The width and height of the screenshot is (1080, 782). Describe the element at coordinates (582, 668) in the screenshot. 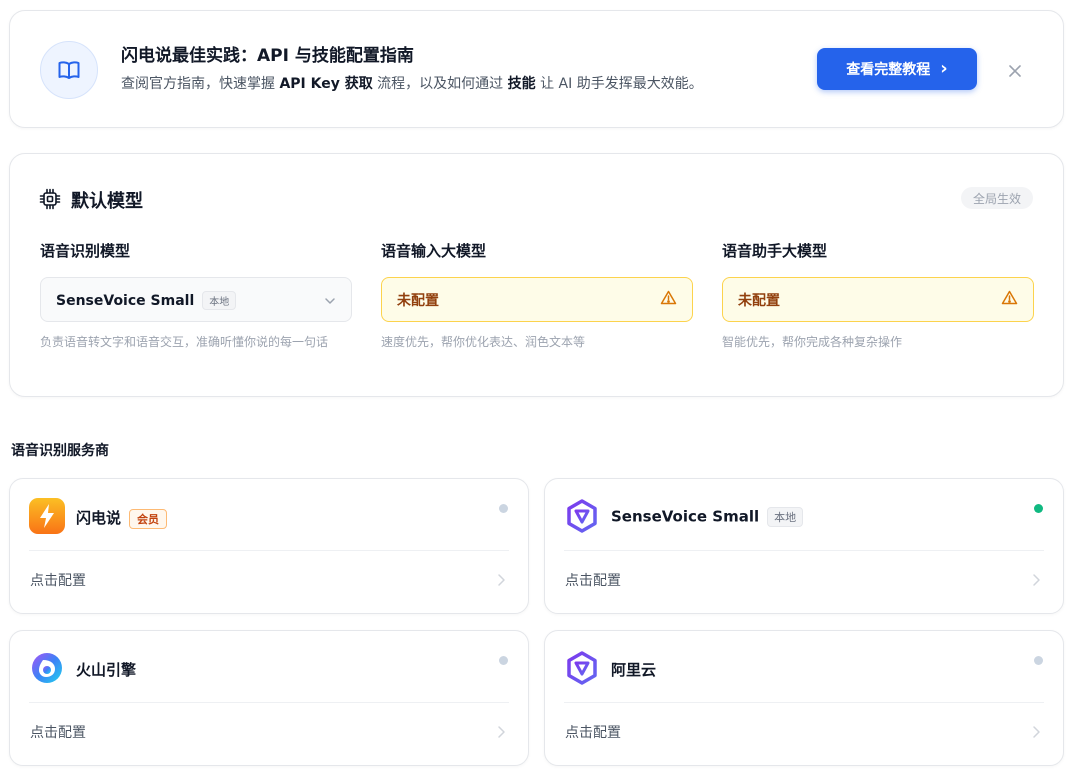

I see `aliyun-logo-icon` at that location.